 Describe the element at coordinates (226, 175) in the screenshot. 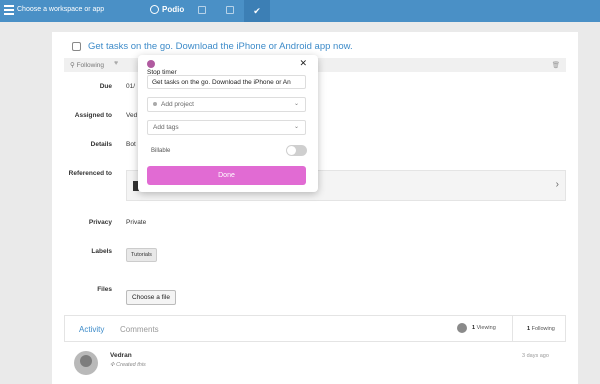

I see `done-button: Done` at that location.